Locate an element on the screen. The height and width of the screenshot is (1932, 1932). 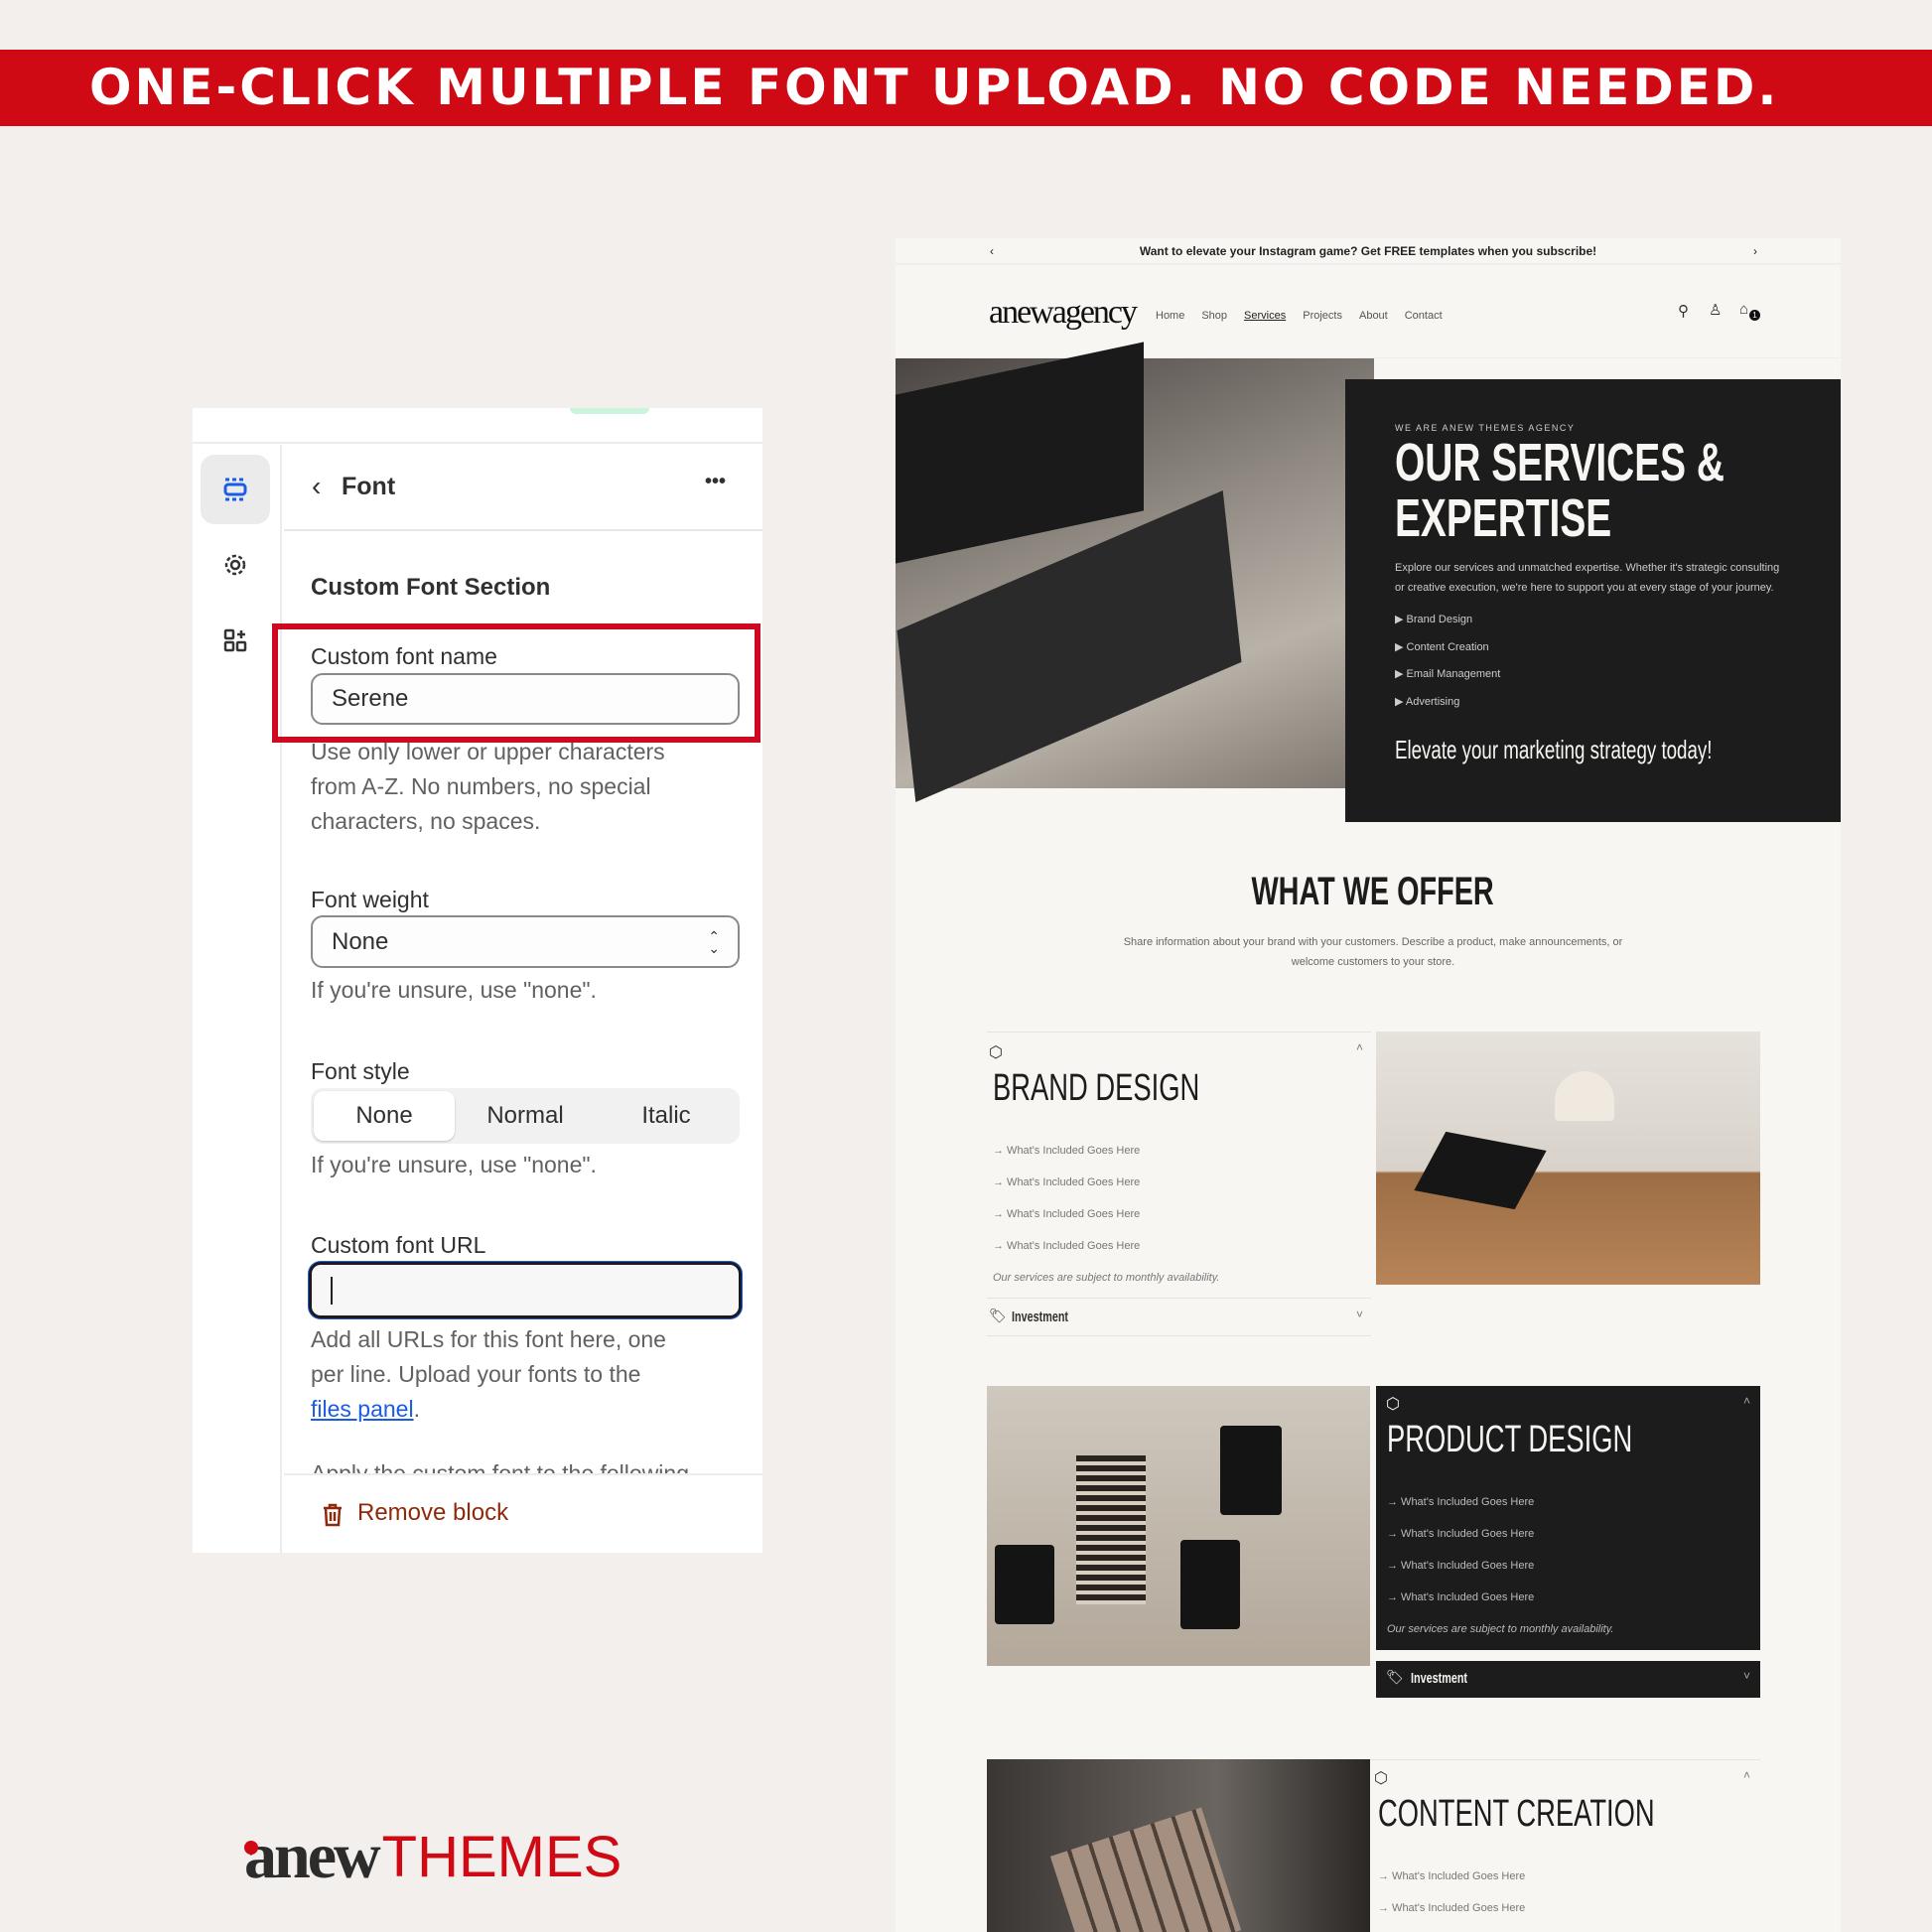
trash-icon is located at coordinates (333, 1515).